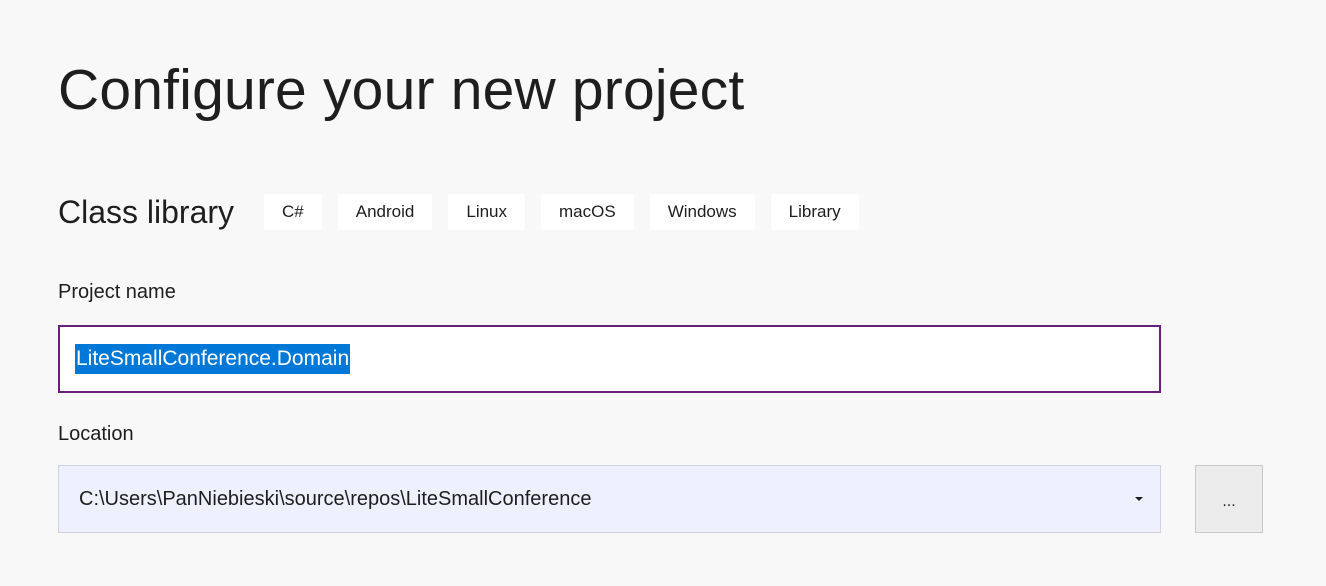  What do you see at coordinates (213, 359) in the screenshot?
I see `project-name-value: LiteSmallConference.Domain` at bounding box center [213, 359].